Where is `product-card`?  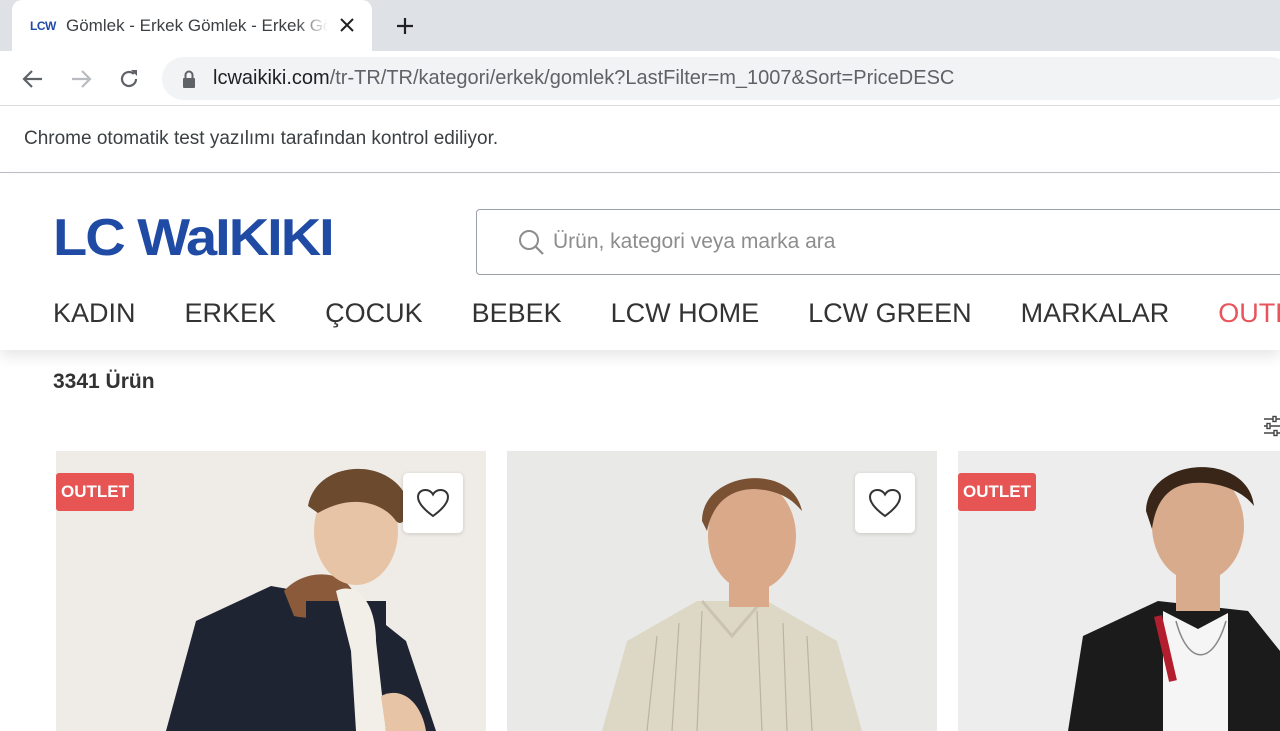
product-card is located at coordinates (722, 591).